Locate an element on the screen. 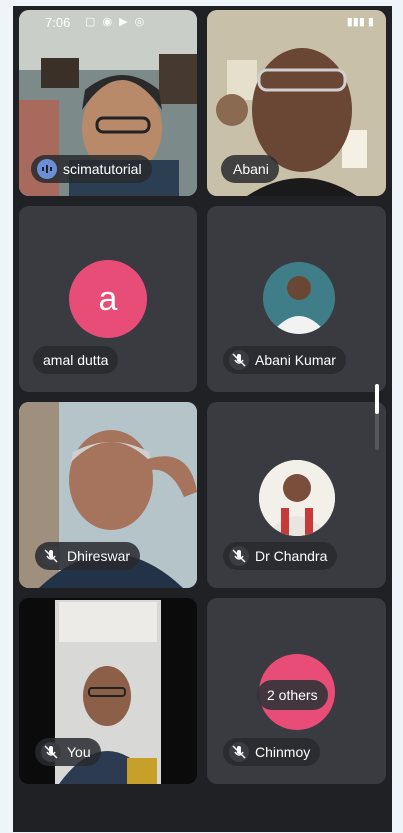 The width and height of the screenshot is (403, 833). participant-name-label: amal dutta is located at coordinates (76, 360).